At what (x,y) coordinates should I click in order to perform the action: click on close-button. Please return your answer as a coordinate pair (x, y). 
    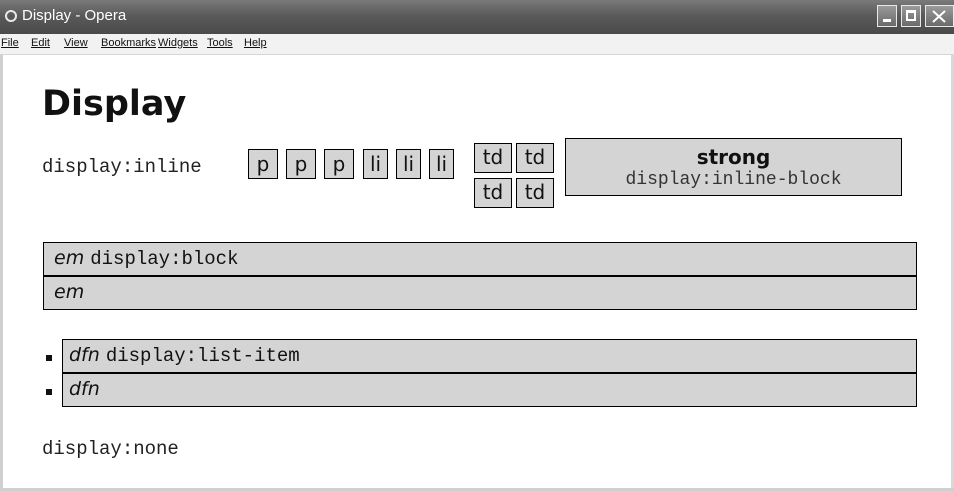
    Looking at the image, I should click on (939, 16).